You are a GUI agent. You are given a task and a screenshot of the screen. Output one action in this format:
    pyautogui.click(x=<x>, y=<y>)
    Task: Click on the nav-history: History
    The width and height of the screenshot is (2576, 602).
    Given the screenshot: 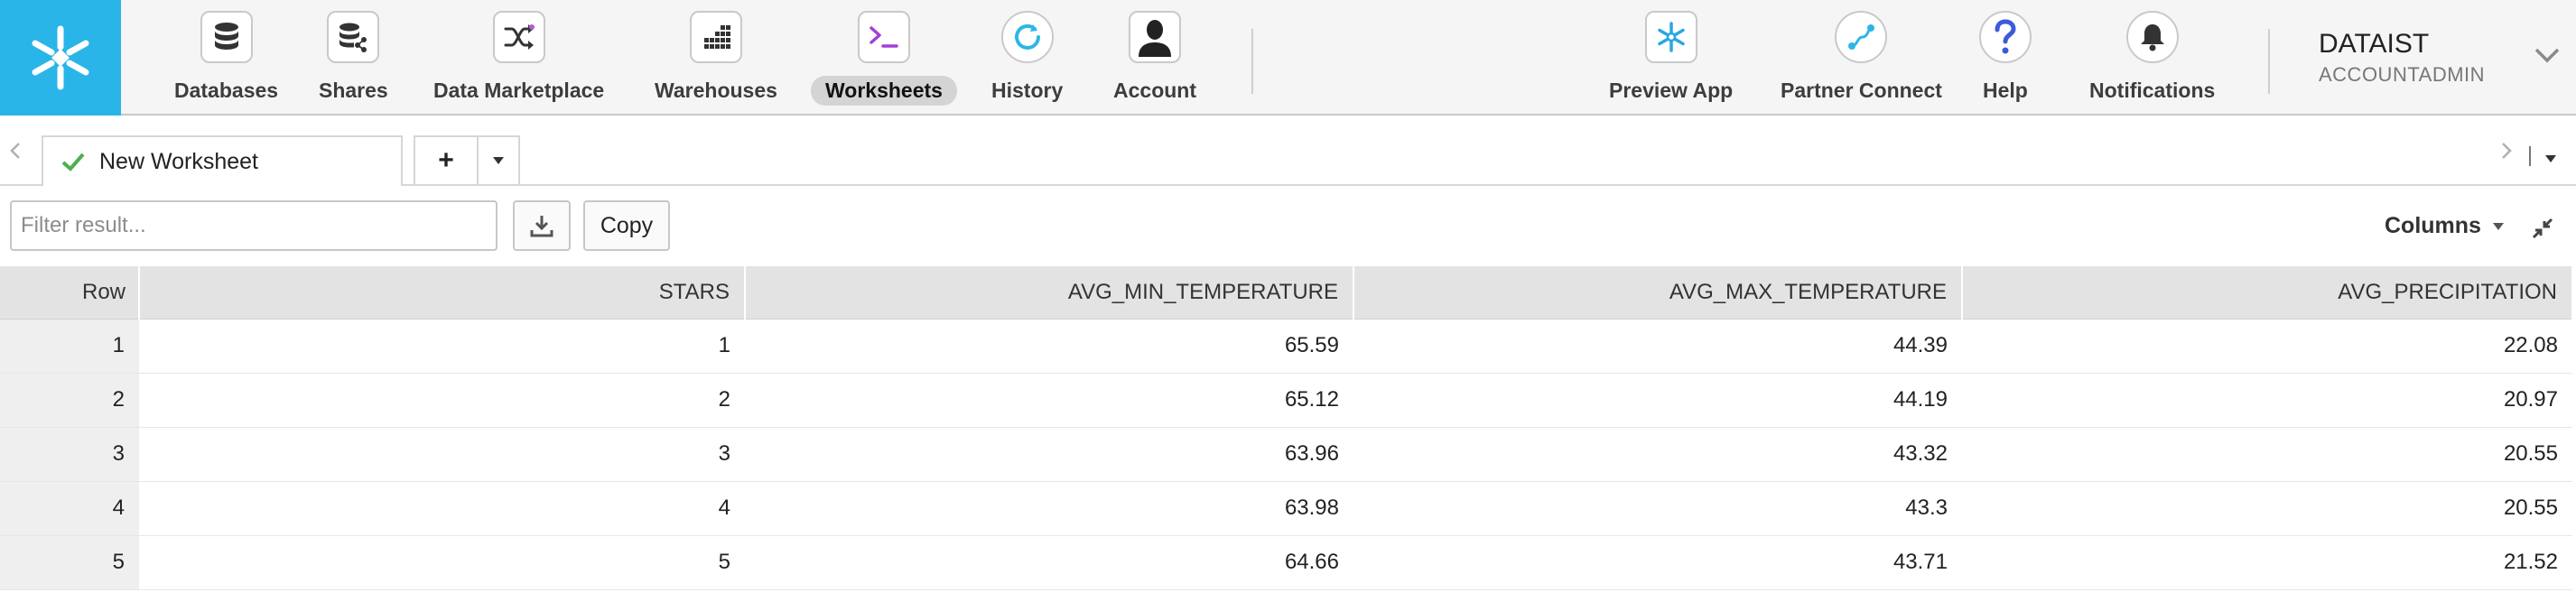 What is the action you would take?
    pyautogui.click(x=1027, y=59)
    